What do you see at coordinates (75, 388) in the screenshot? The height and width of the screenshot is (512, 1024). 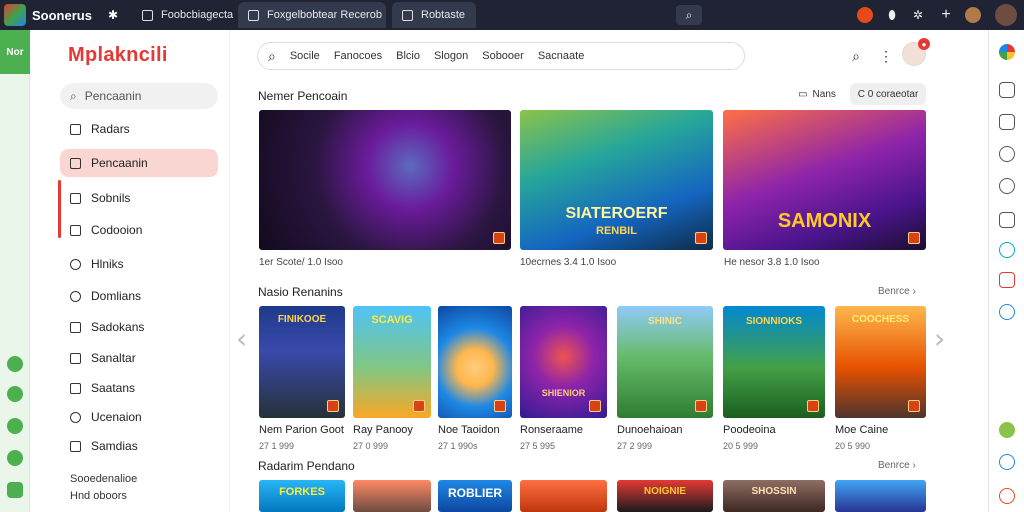 I see `cart-icon` at bounding box center [75, 388].